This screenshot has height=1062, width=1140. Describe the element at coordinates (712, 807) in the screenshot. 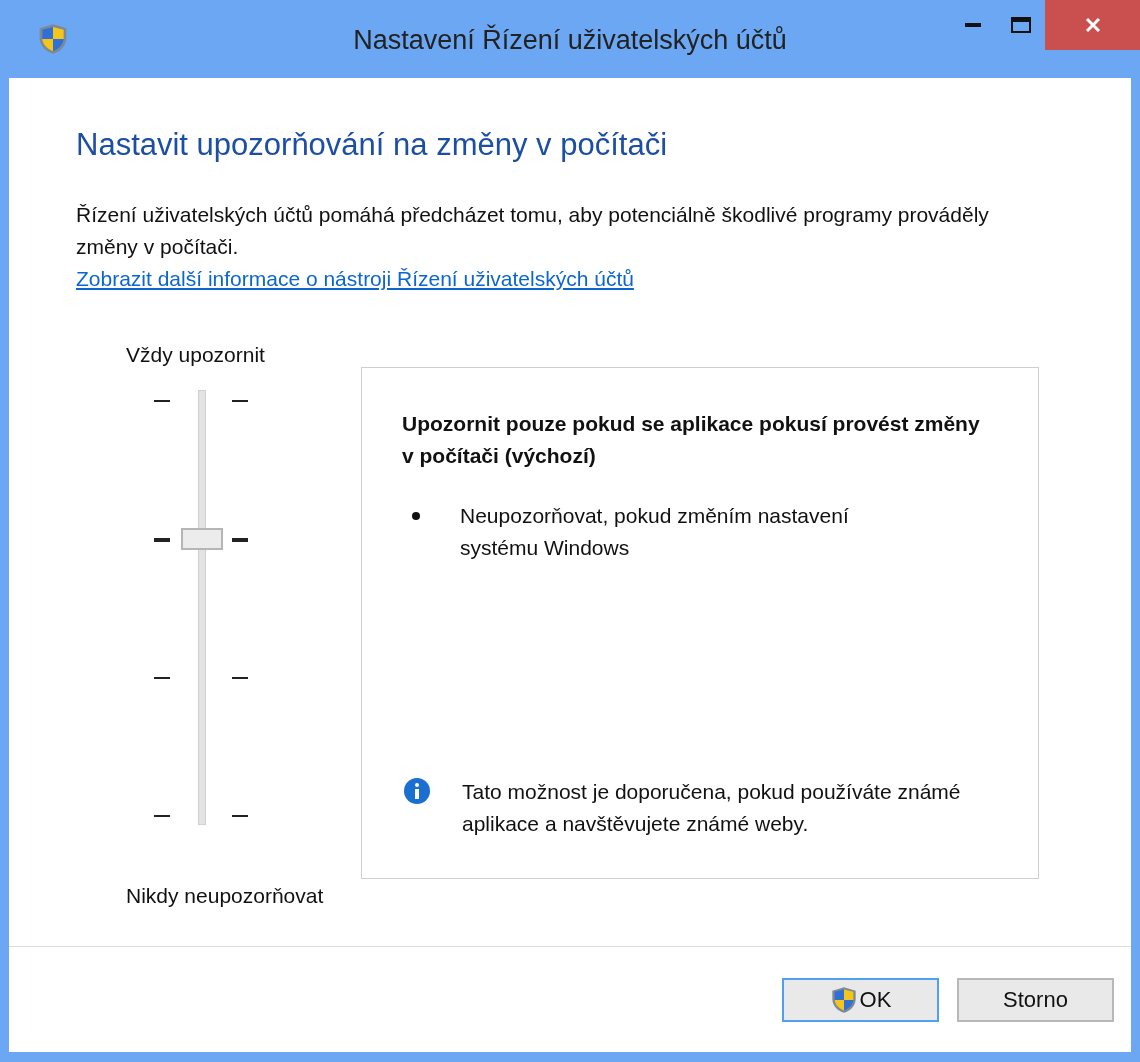

I see `note-text: Tato možnost je doporučena, pokud používáte známé aplikace a navštěvujete známé weby.` at that location.